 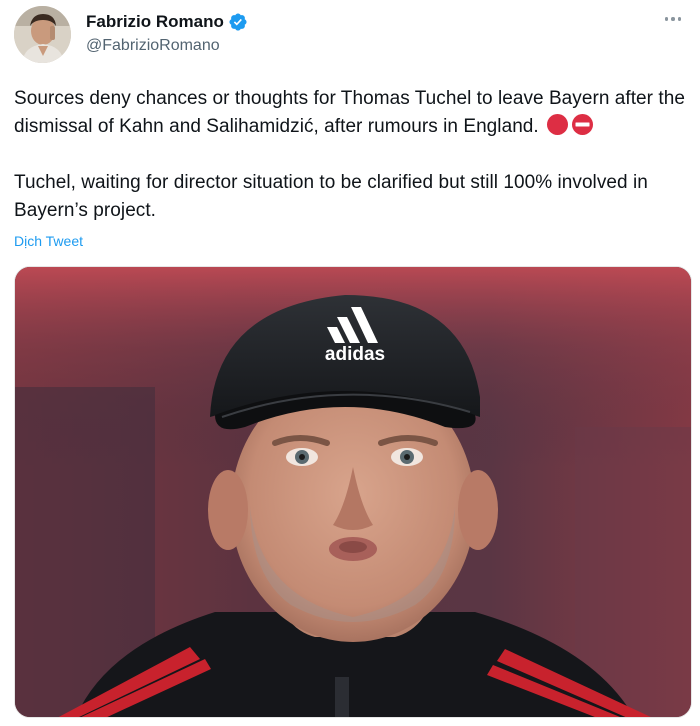 I want to click on author-display-name: Fabrizio Romano, so click(x=155, y=22).